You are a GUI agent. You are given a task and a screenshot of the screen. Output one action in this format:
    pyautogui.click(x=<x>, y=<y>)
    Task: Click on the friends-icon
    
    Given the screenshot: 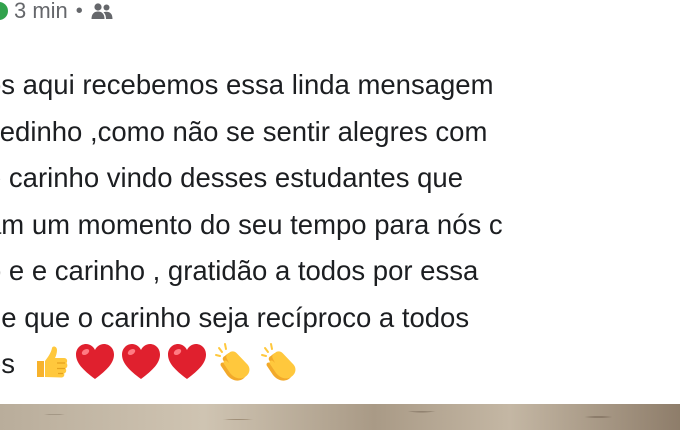 What is the action you would take?
    pyautogui.click(x=102, y=11)
    